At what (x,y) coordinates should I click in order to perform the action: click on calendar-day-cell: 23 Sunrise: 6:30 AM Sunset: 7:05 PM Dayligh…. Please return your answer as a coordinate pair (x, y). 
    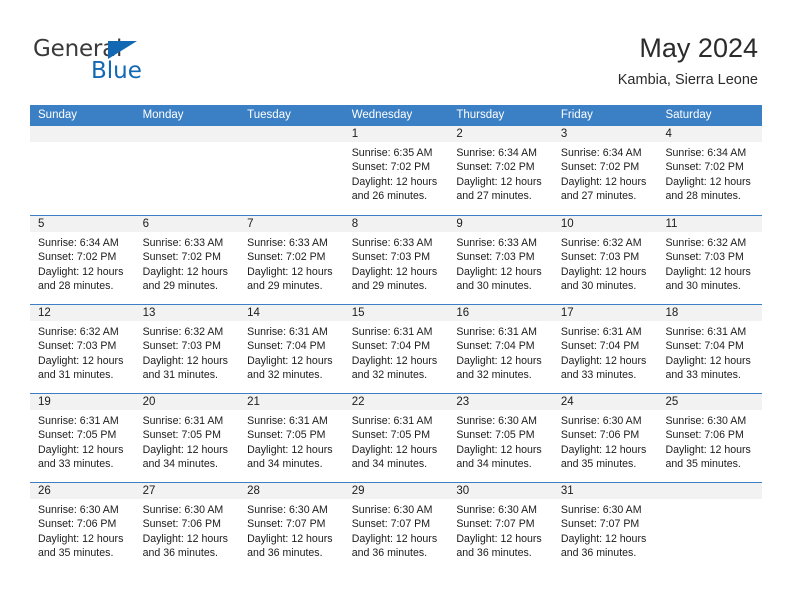
    Looking at the image, I should click on (500, 438).